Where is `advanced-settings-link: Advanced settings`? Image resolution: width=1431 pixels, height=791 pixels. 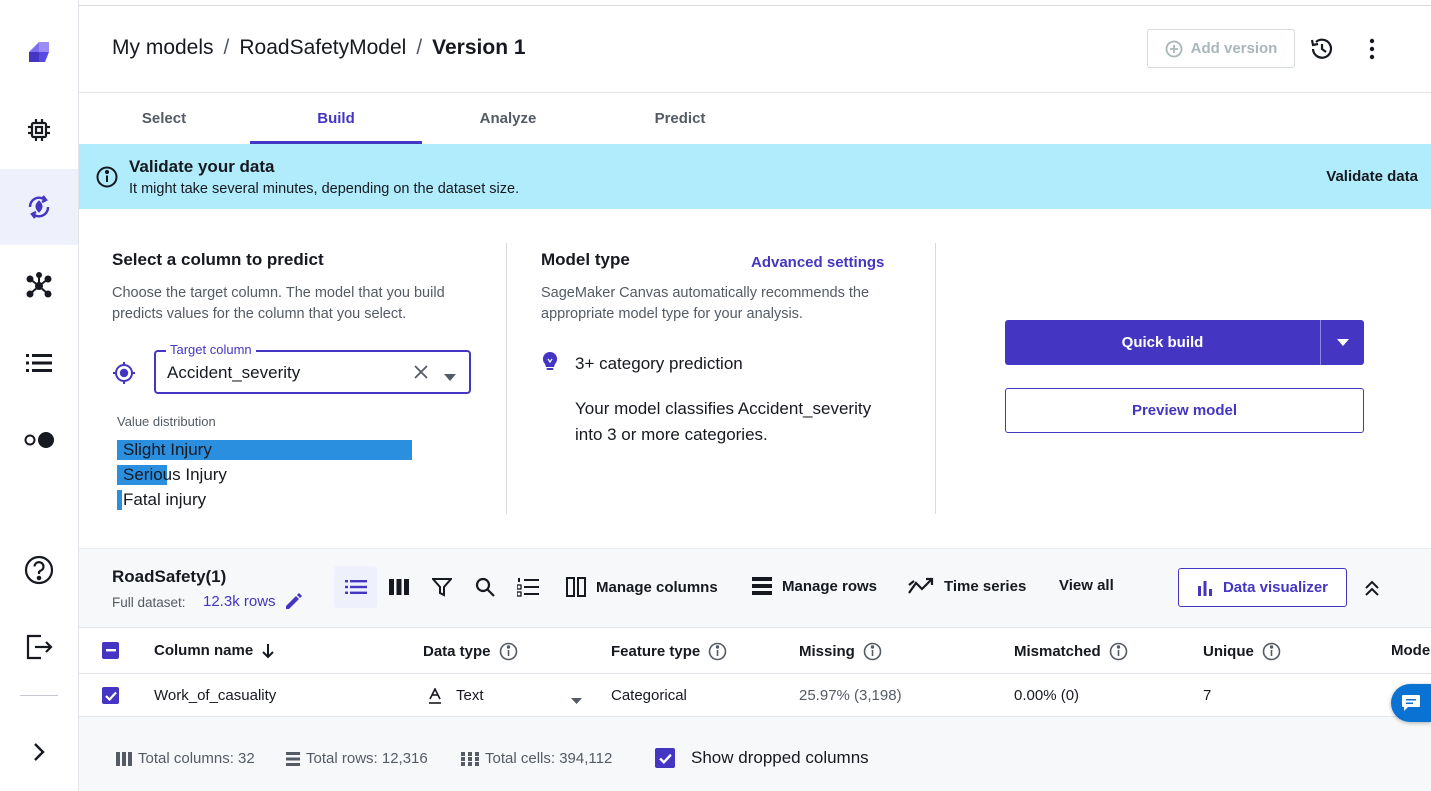
advanced-settings-link: Advanced settings is located at coordinates (817, 262).